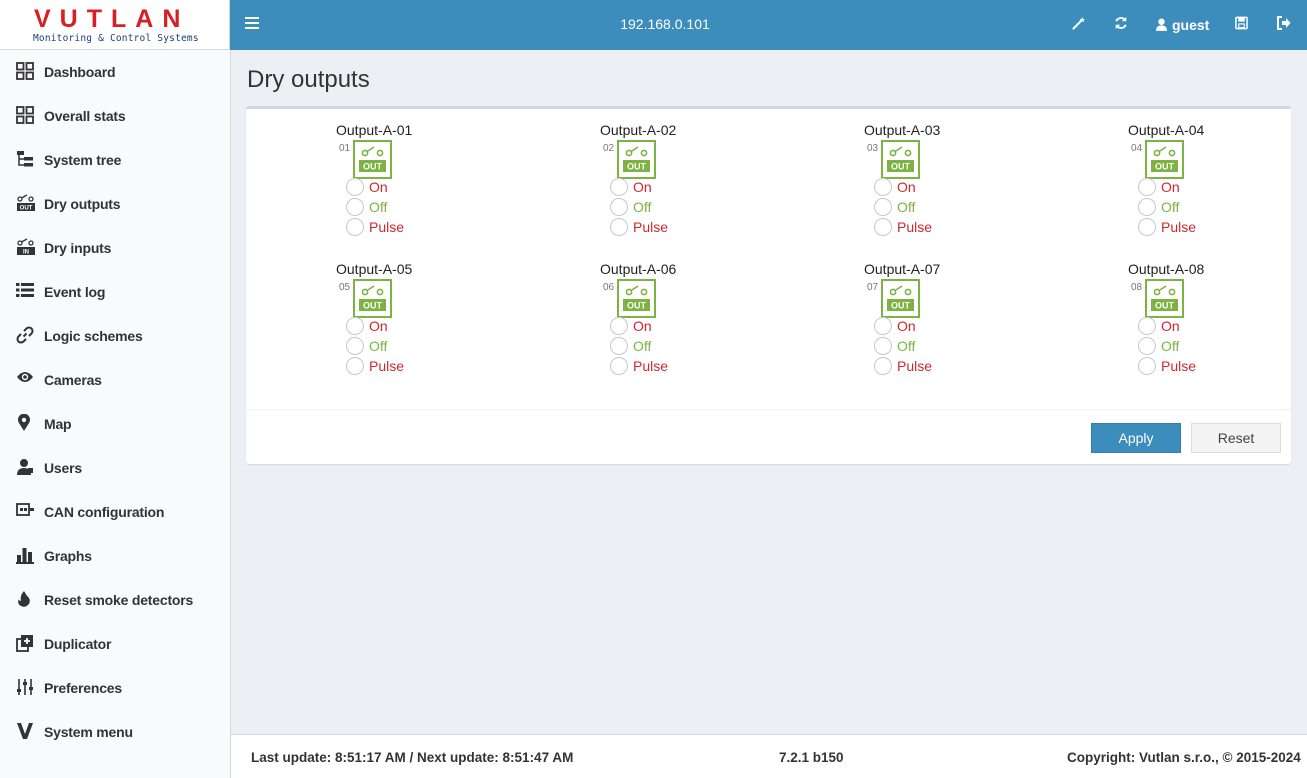 The width and height of the screenshot is (1307, 778). Describe the element at coordinates (115, 644) in the screenshot. I see `sidebar-item-duplicator: Duplicator` at that location.